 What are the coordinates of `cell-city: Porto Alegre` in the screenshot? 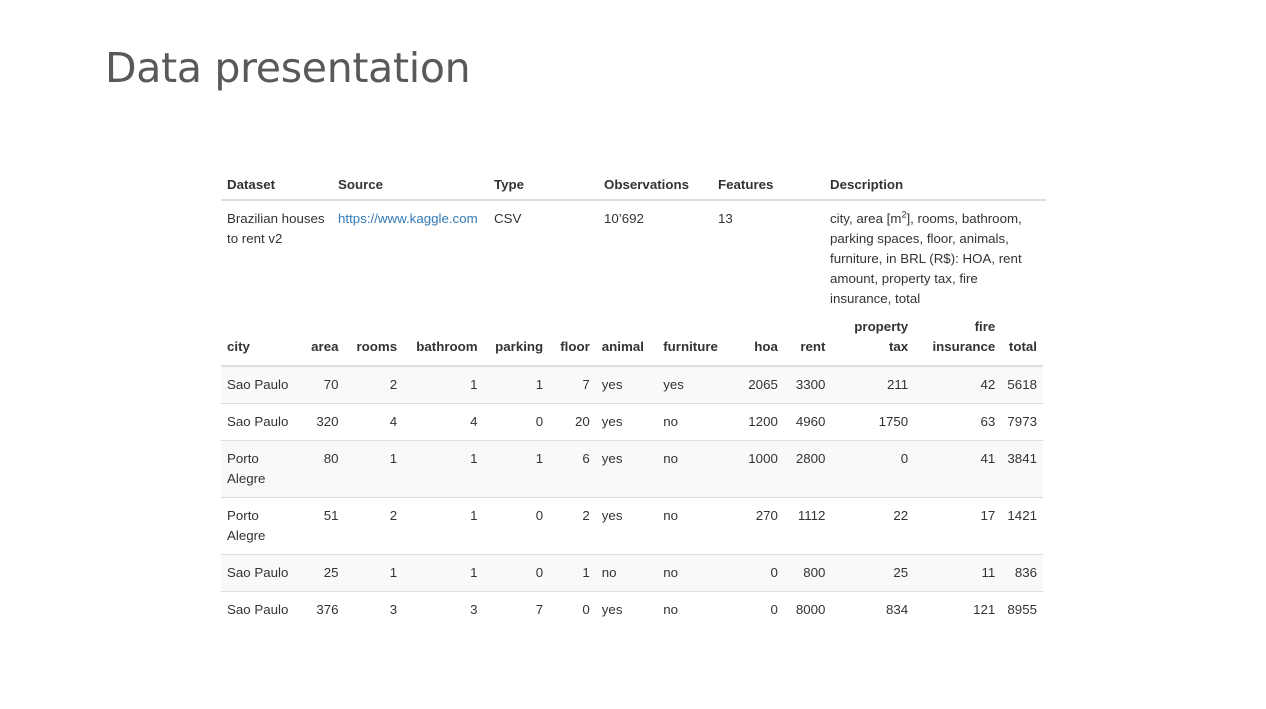 It's located at (260, 526).